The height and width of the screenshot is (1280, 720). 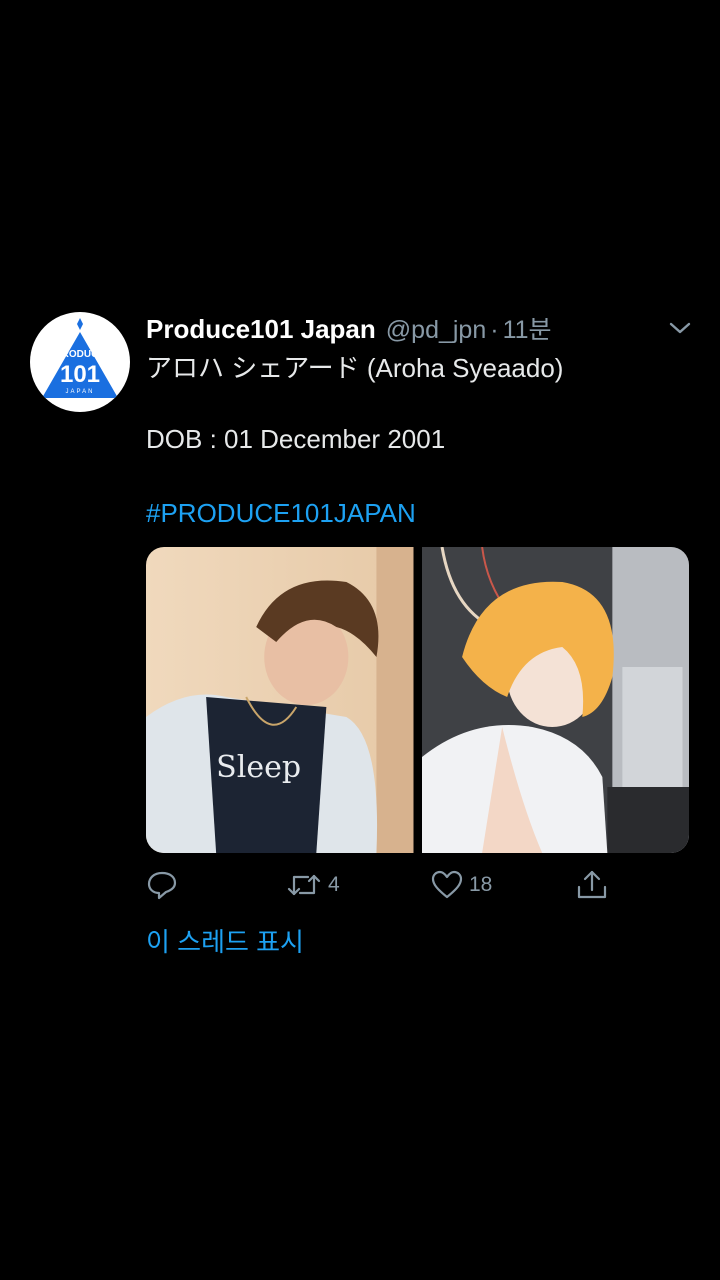 What do you see at coordinates (355, 368) in the screenshot?
I see `tweet-text-line: アロハ シェアード (Aroha Syeaado)` at bounding box center [355, 368].